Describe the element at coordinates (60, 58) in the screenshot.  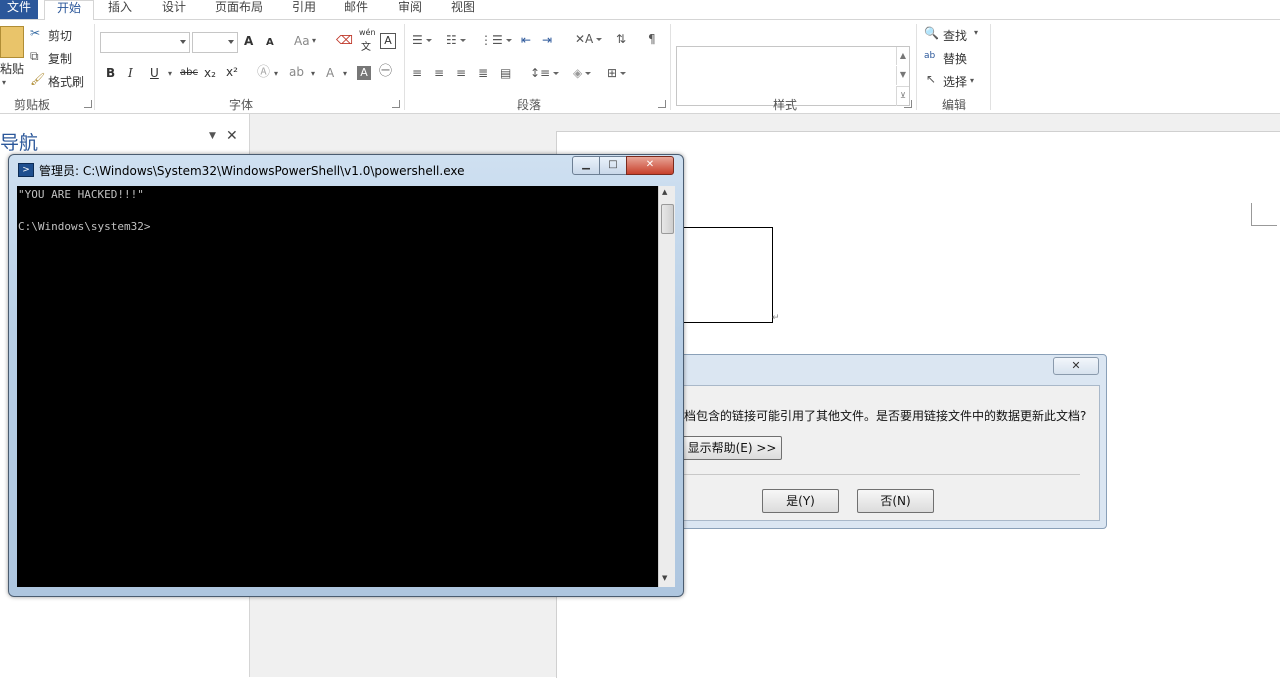
I see `copy-button: 复制` at that location.